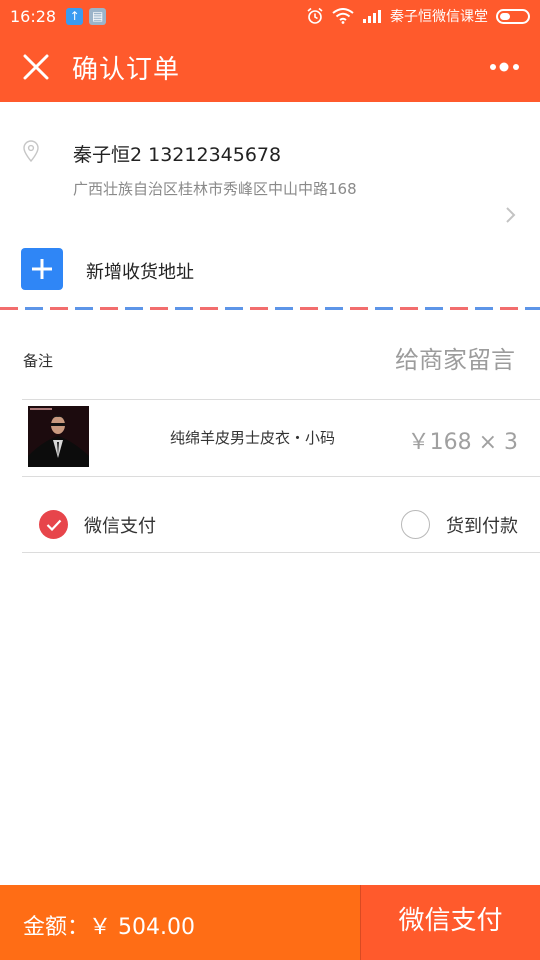 The image size is (540, 960). I want to click on message-notification-icon: ▤, so click(98, 16).